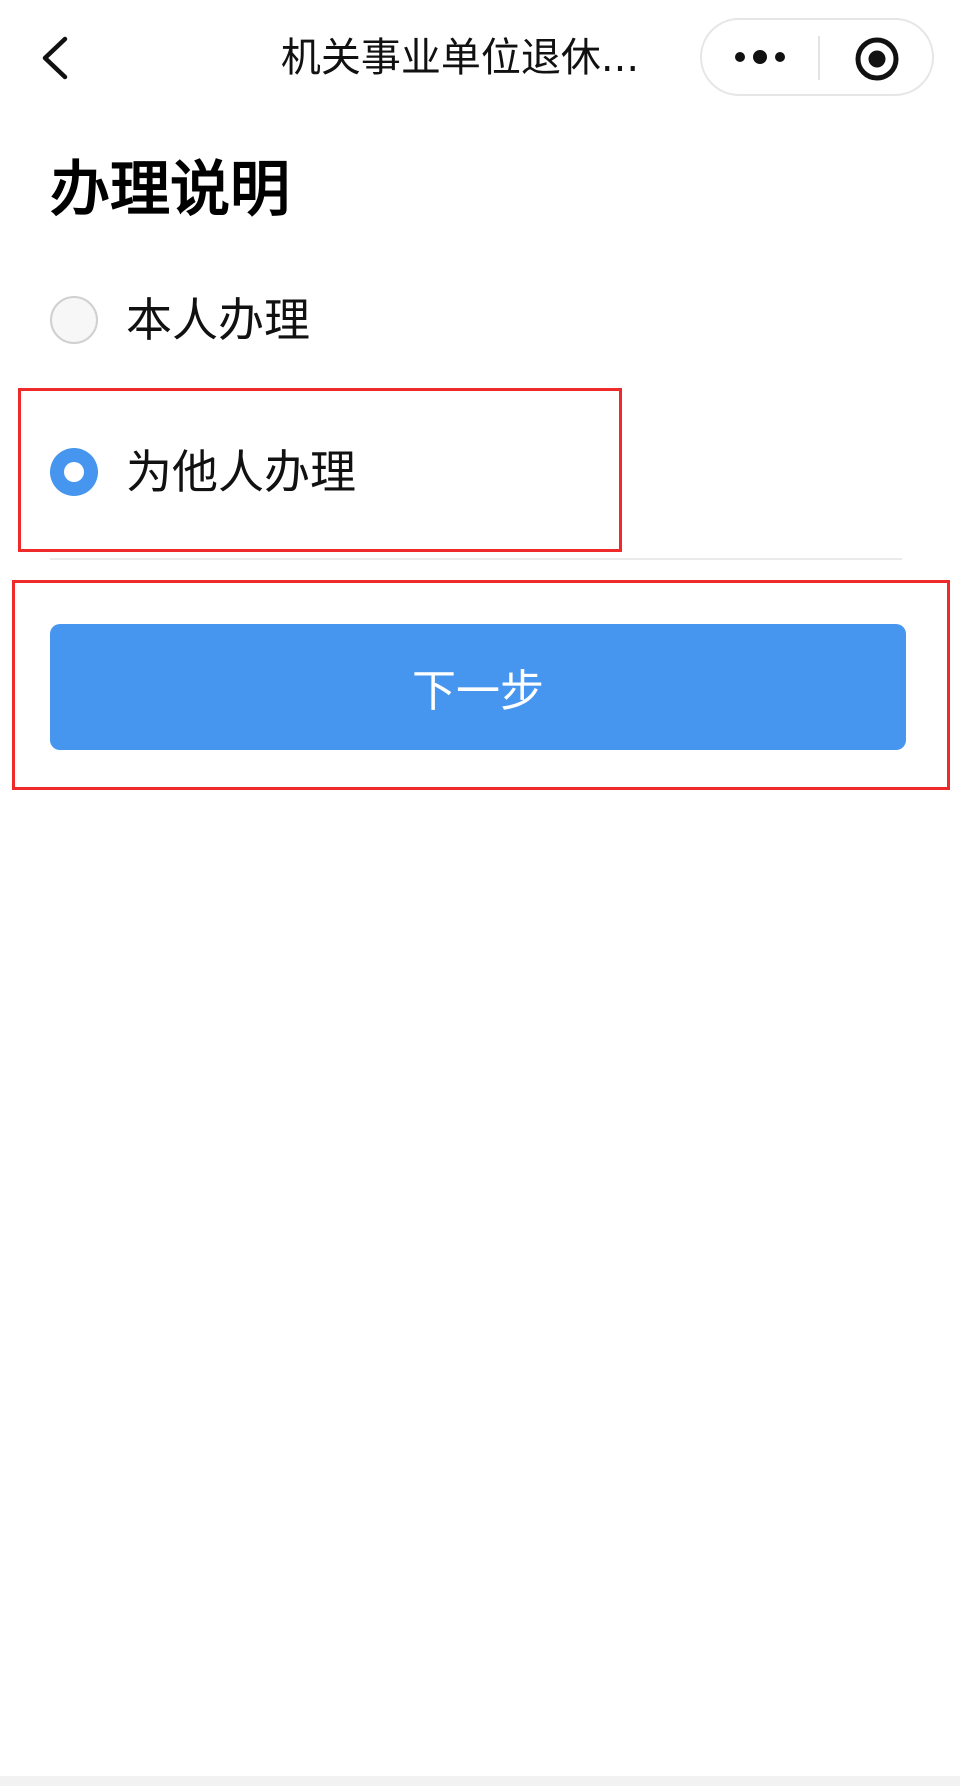  I want to click on option-other-label: 为他人办理, so click(241, 472).